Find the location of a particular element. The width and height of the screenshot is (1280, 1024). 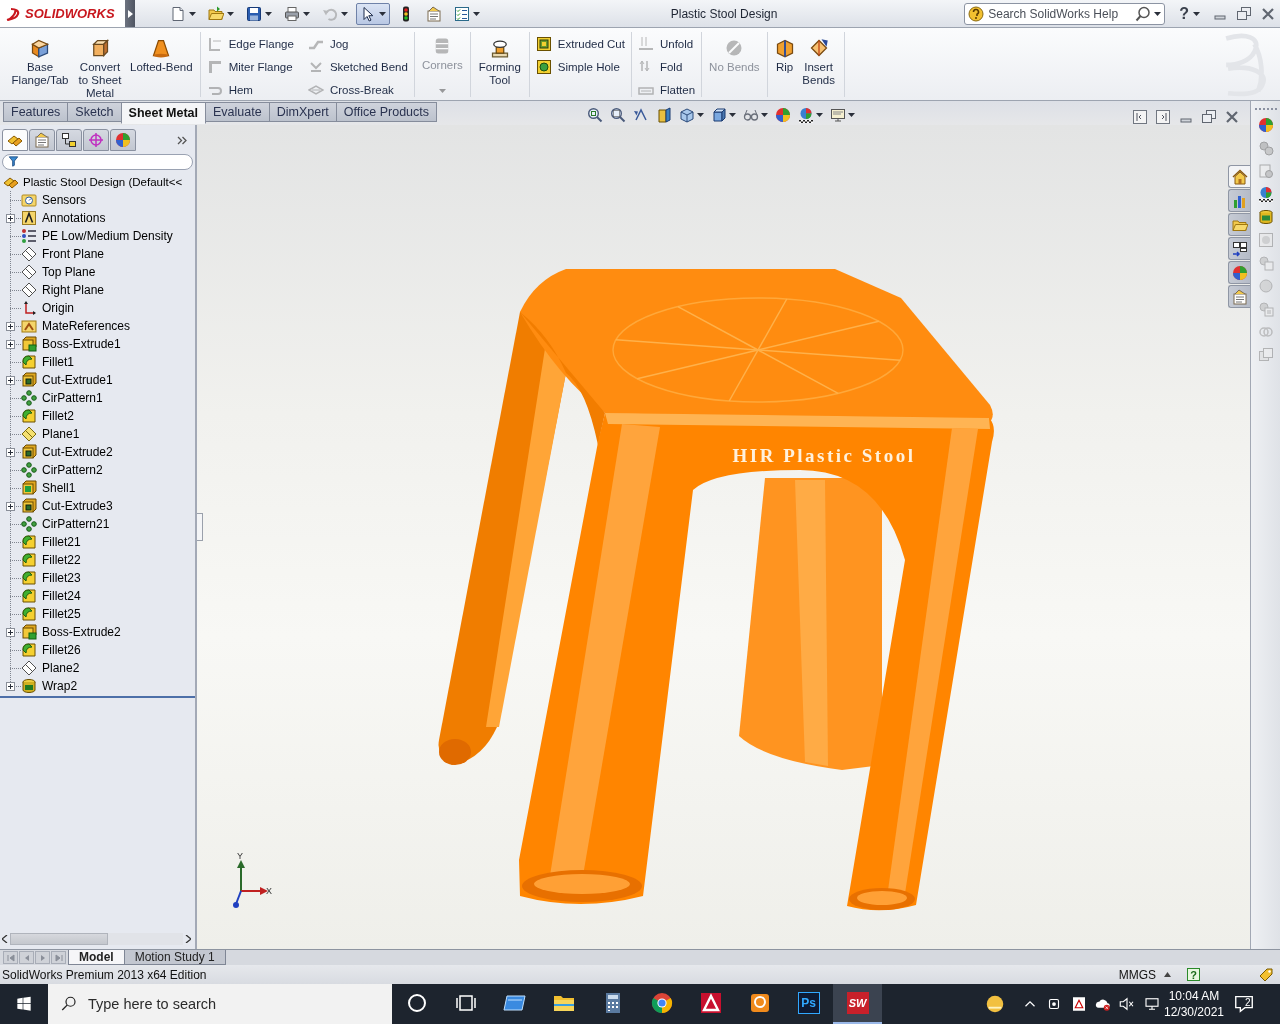

tree-item: CirPattern2 is located at coordinates (72, 470).